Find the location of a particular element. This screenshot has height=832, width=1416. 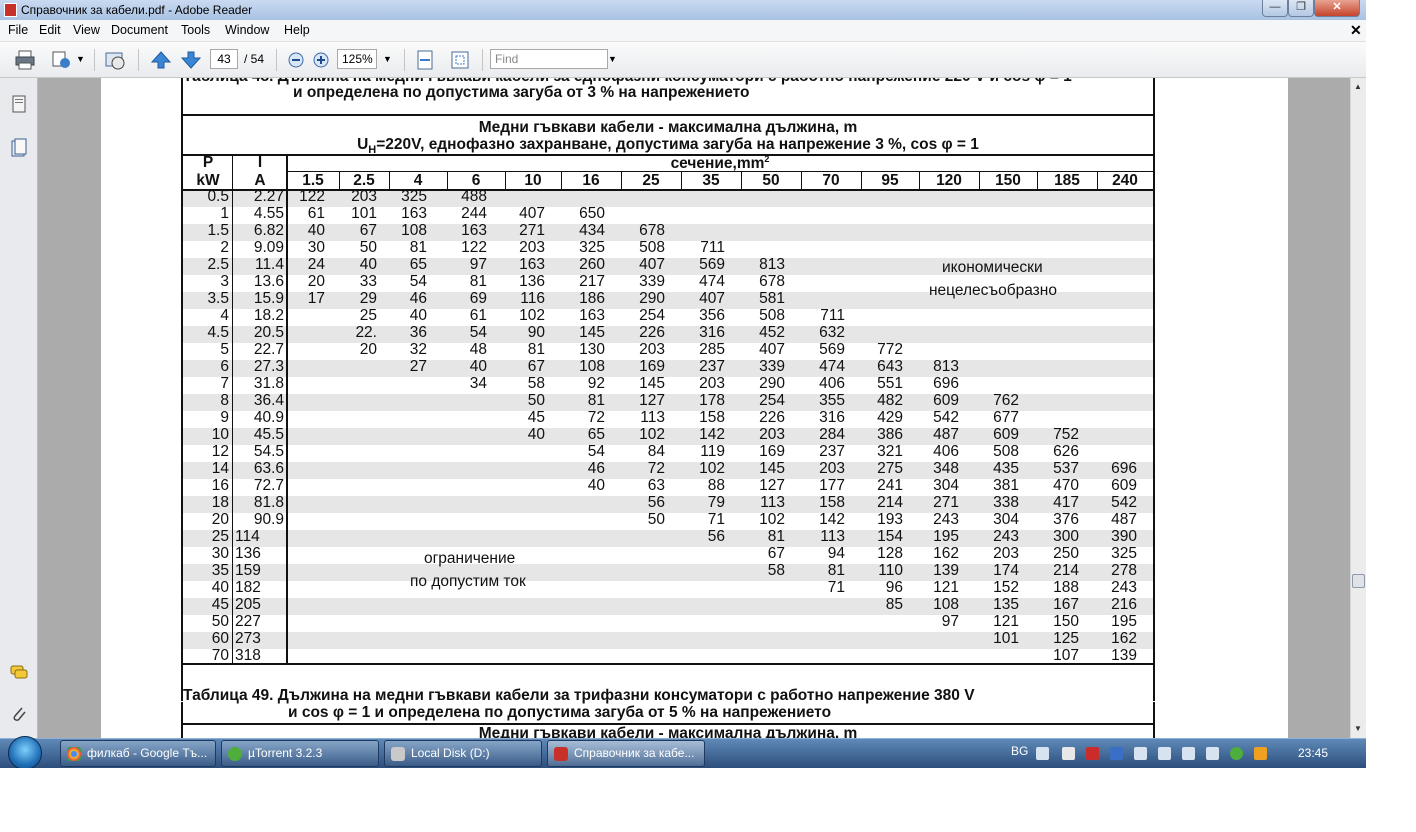

cell-length: 65 is located at coordinates (418, 264).